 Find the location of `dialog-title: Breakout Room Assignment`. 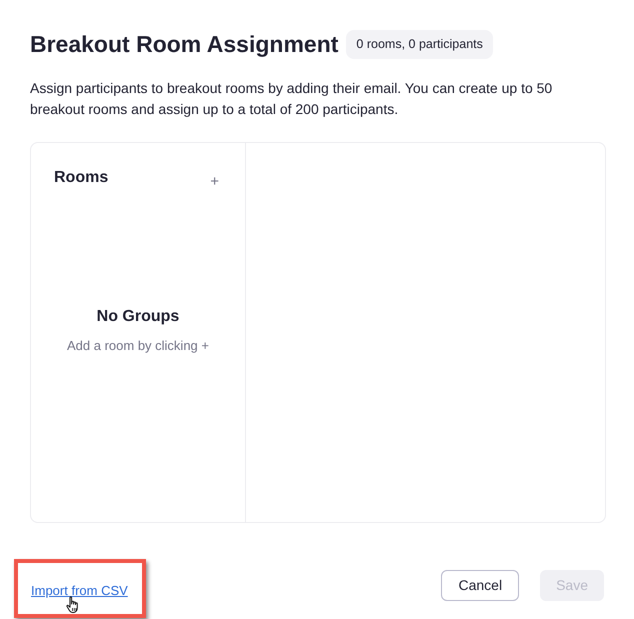

dialog-title: Breakout Room Assignment is located at coordinates (184, 44).